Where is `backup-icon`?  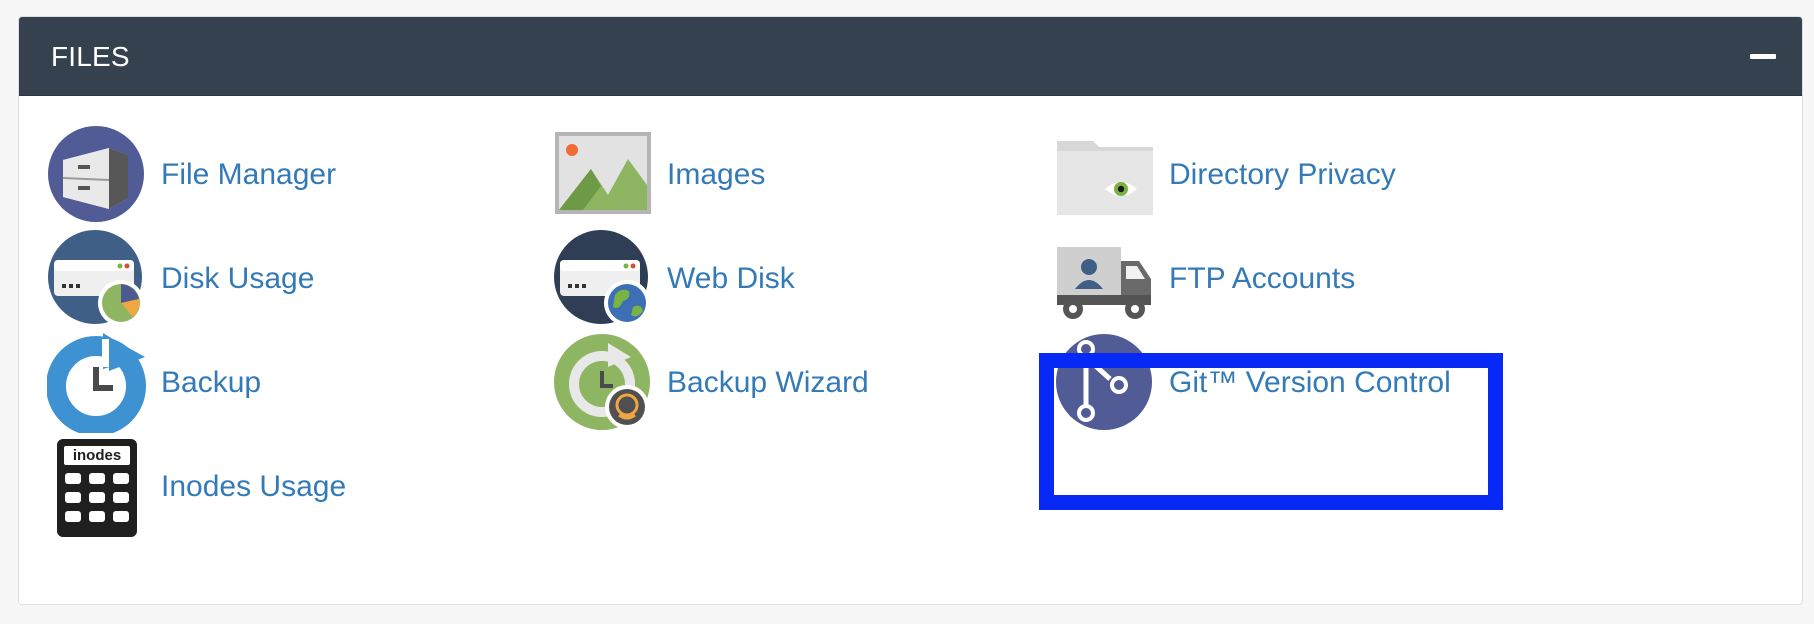
backup-icon is located at coordinates (97, 383).